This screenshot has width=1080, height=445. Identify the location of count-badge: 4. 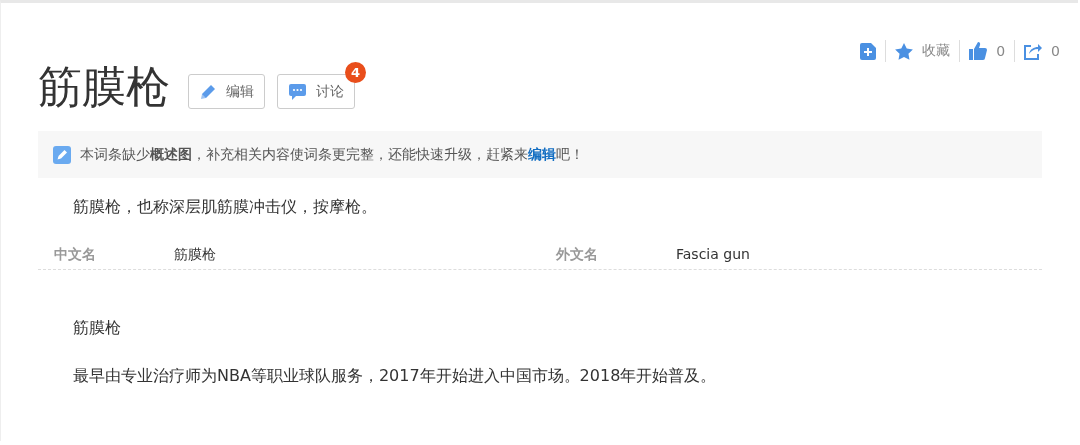
(355, 72).